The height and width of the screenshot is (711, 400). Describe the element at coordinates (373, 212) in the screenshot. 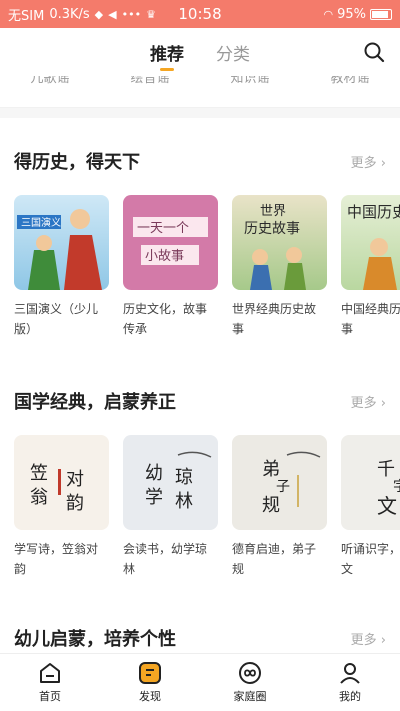

I see `svg-text: 中国历史` at that location.